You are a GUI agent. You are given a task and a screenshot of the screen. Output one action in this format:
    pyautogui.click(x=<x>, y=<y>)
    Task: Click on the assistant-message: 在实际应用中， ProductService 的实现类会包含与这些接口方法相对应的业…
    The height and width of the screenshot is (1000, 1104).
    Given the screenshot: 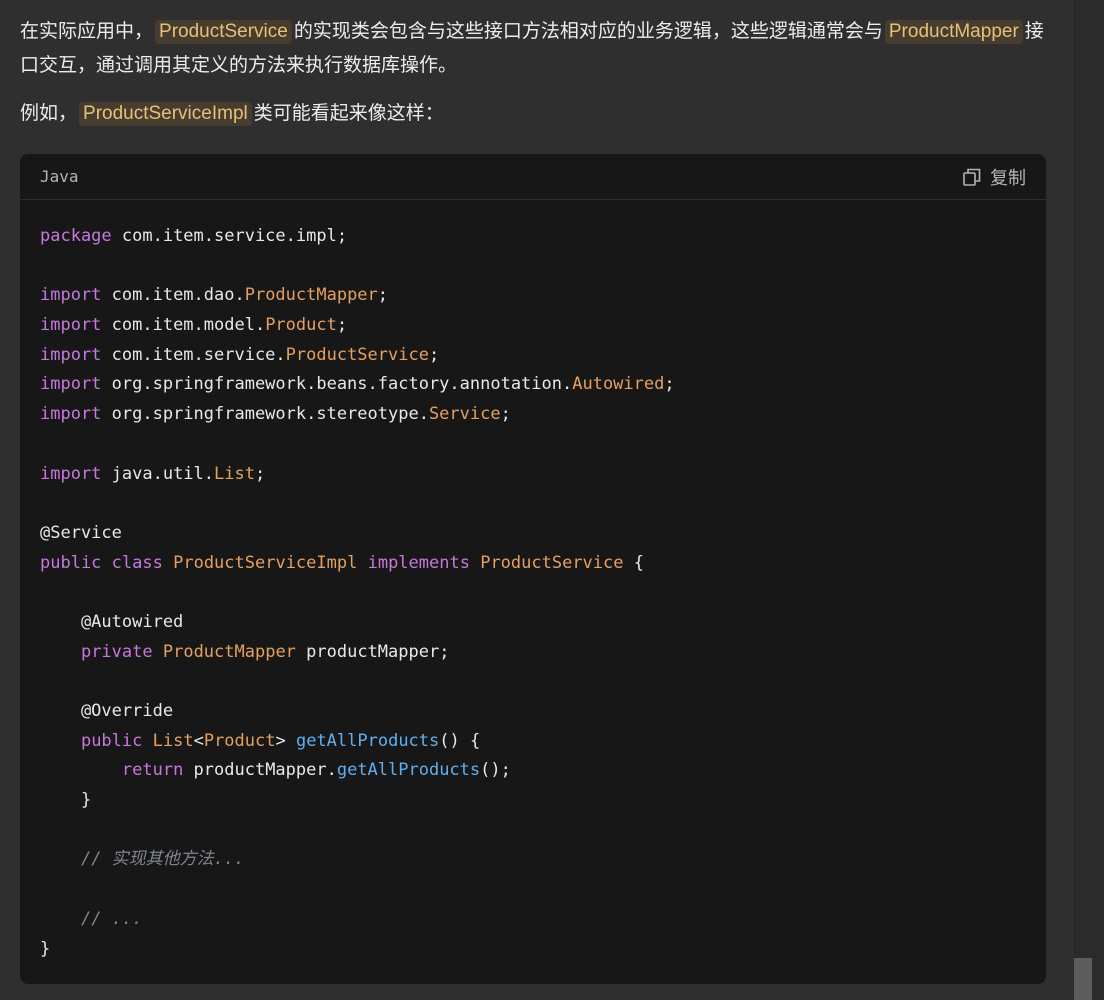 What is the action you would take?
    pyautogui.click(x=533, y=72)
    